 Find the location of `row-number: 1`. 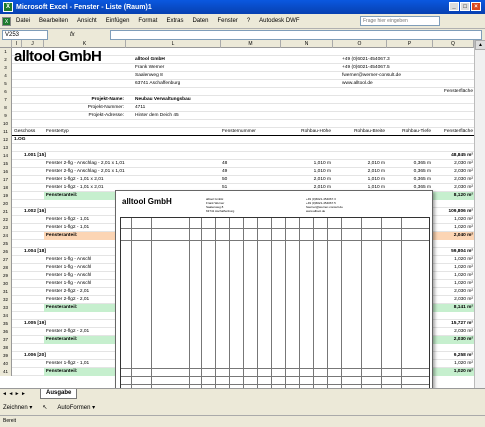

row-number: 1 is located at coordinates (6, 52).